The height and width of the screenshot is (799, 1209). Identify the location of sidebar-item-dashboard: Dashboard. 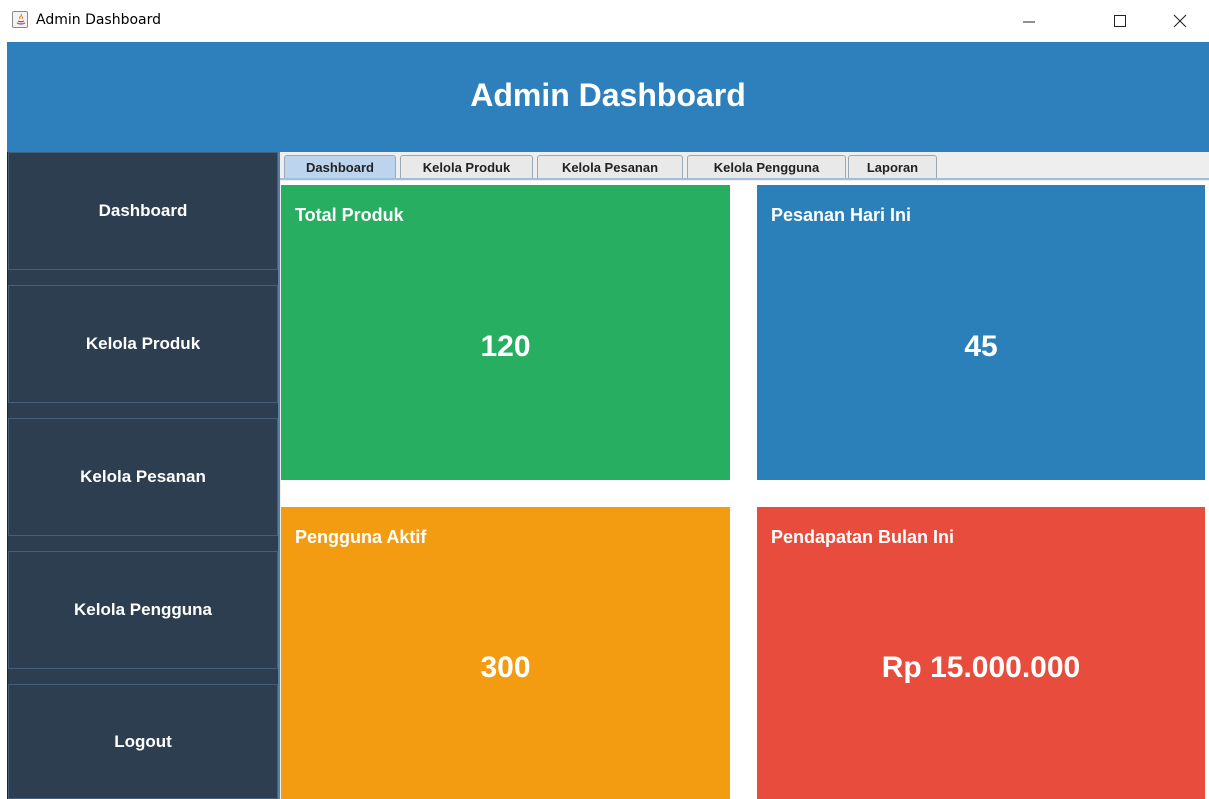
(143, 211).